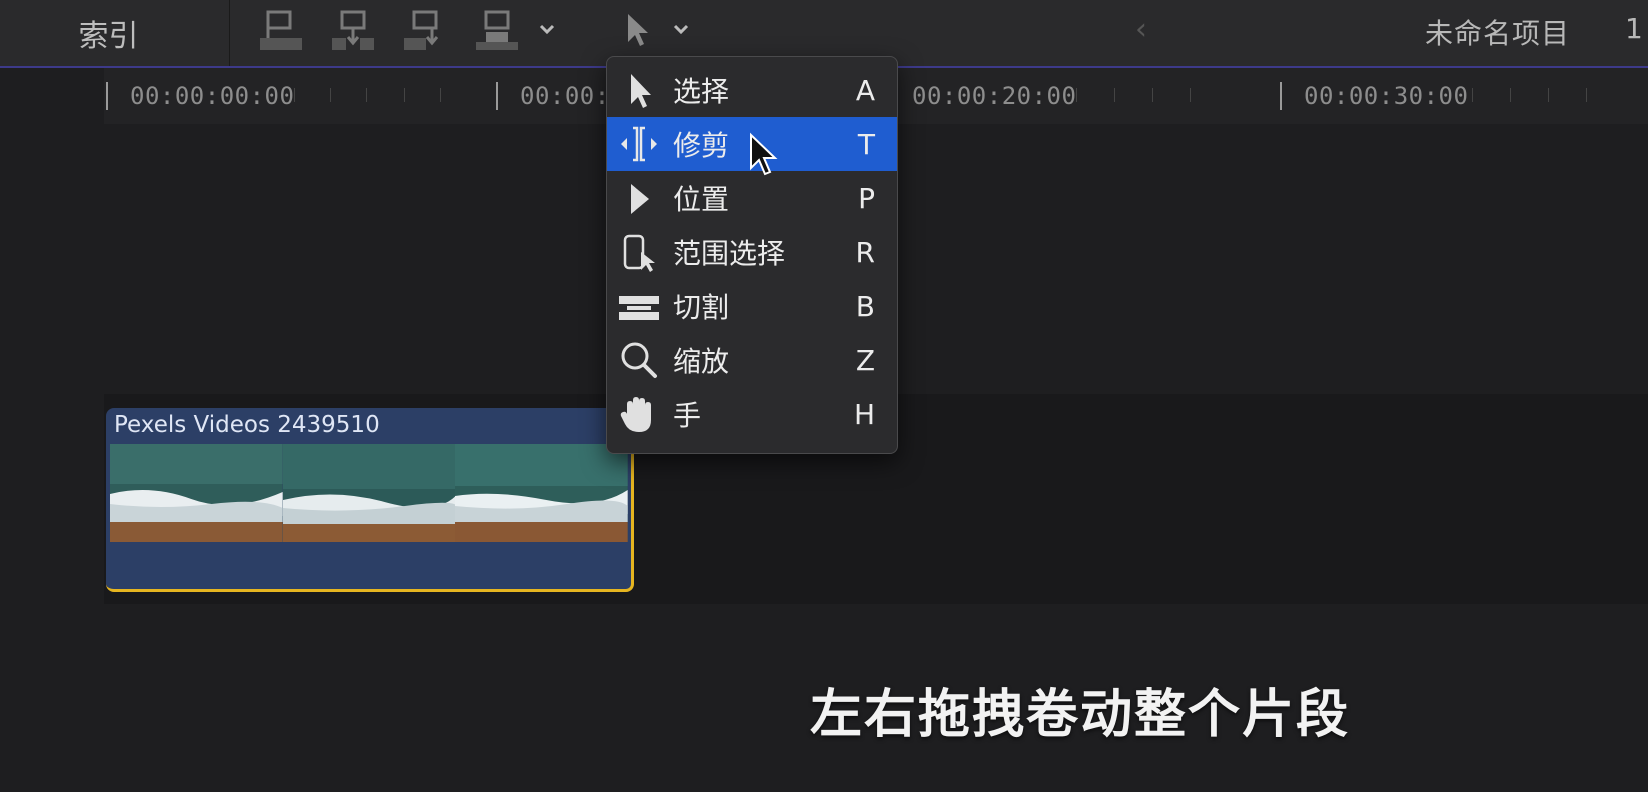  Describe the element at coordinates (565, 96) in the screenshot. I see `ruler-timecode: 00:00:` at that location.